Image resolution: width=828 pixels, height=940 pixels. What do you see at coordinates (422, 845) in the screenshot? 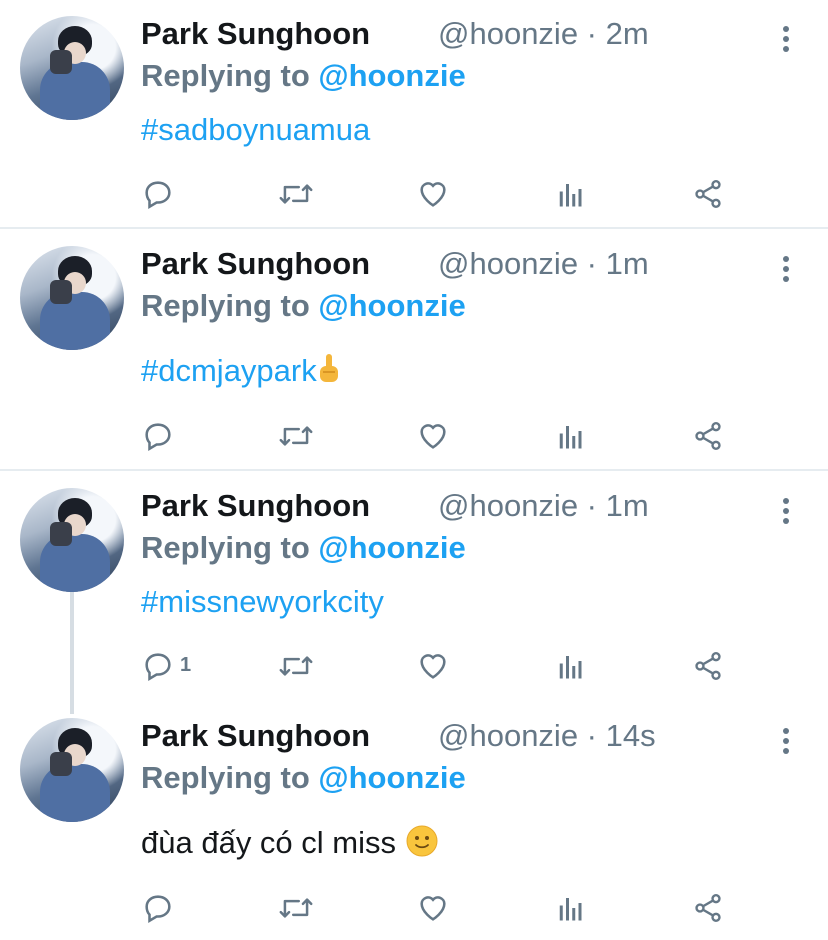
I see `slight-smile-emoji-icon` at bounding box center [422, 845].